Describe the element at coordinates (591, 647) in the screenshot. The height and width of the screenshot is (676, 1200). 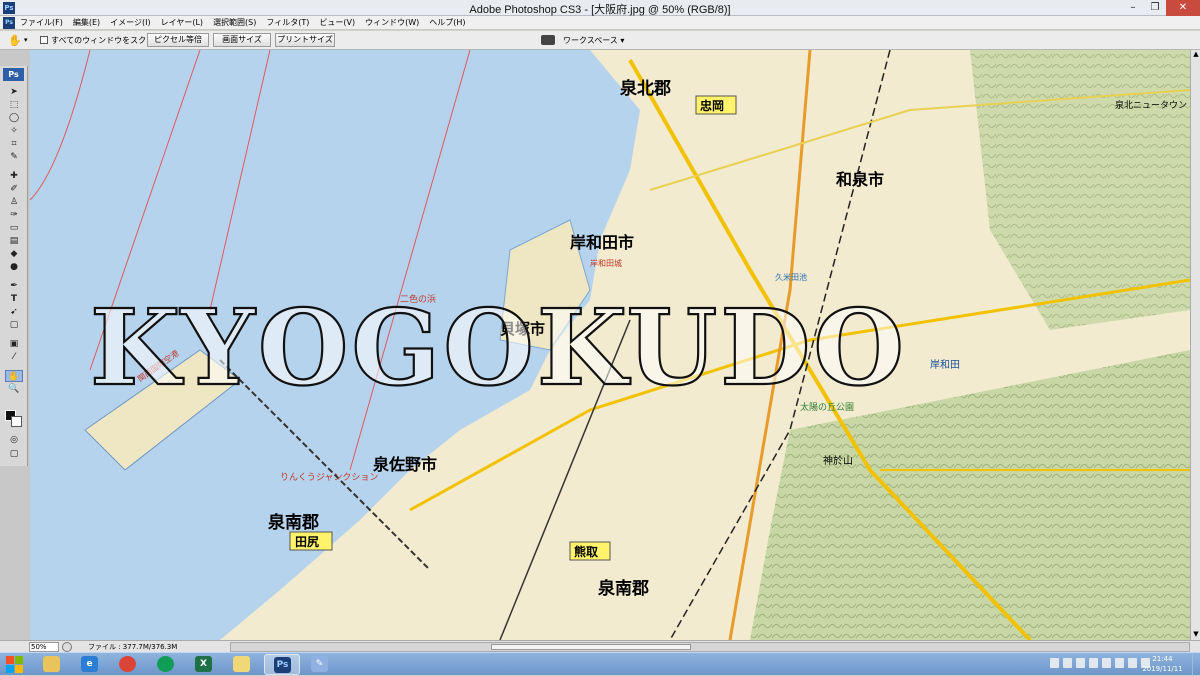
I see `horizontal-scroll-thumb` at that location.